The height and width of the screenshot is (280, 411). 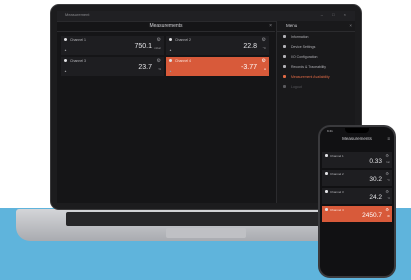 What do you see at coordinates (112, 45) in the screenshot?
I see `channel-tile-1: Channel 1 ⚙ ▲ 750.1 mbar` at bounding box center [112, 45].